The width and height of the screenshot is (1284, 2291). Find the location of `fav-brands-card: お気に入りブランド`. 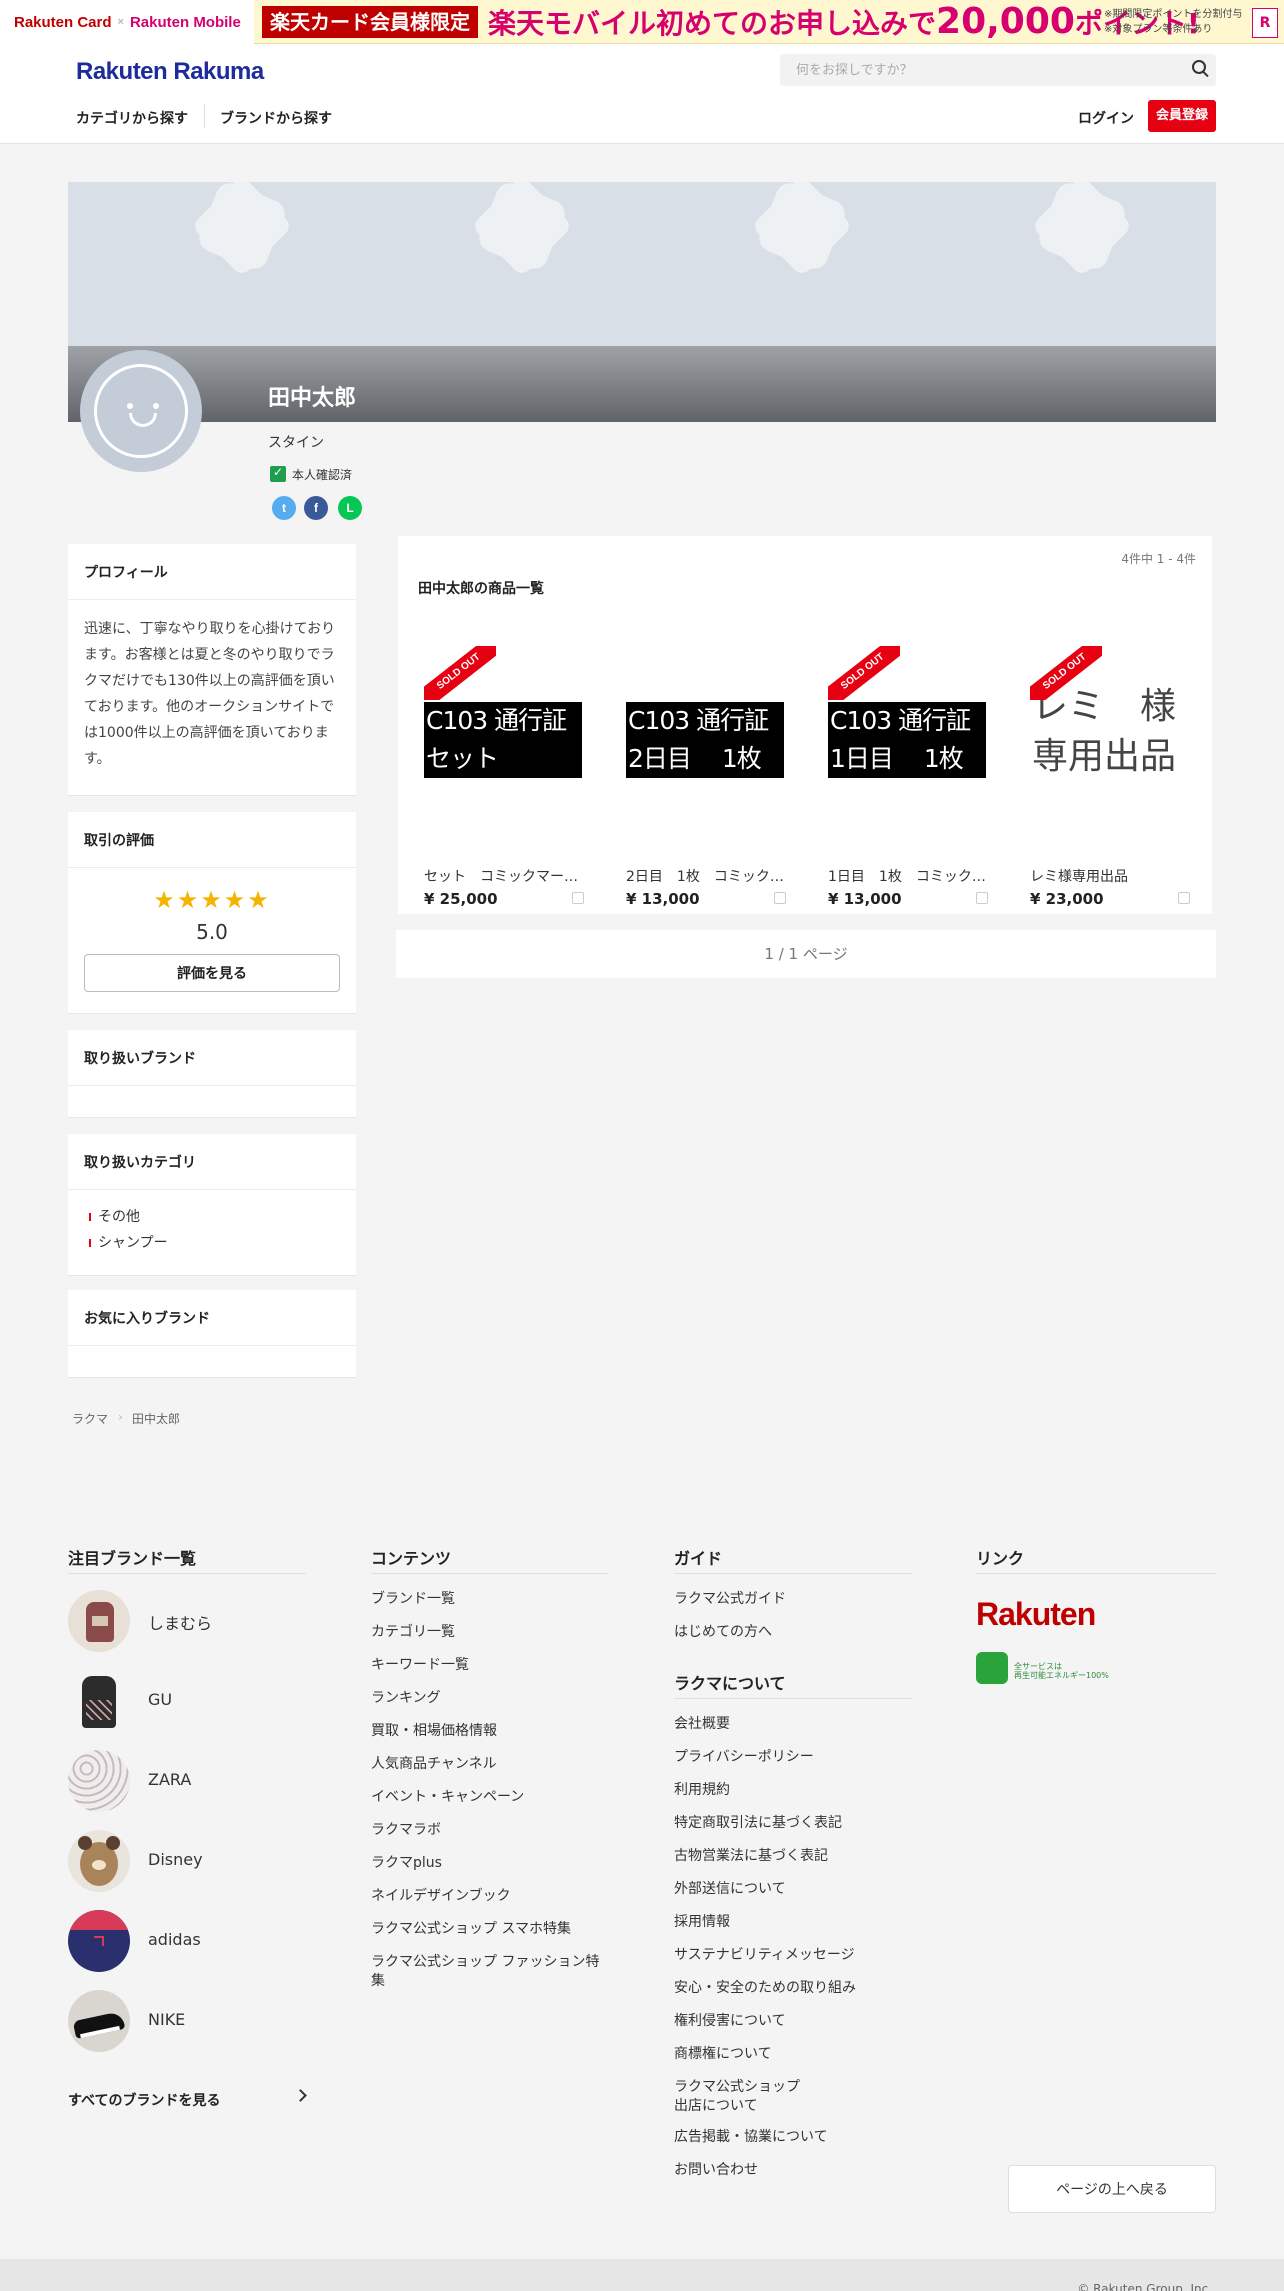

fav-brands-card: お気に入りブランド is located at coordinates (212, 1334).